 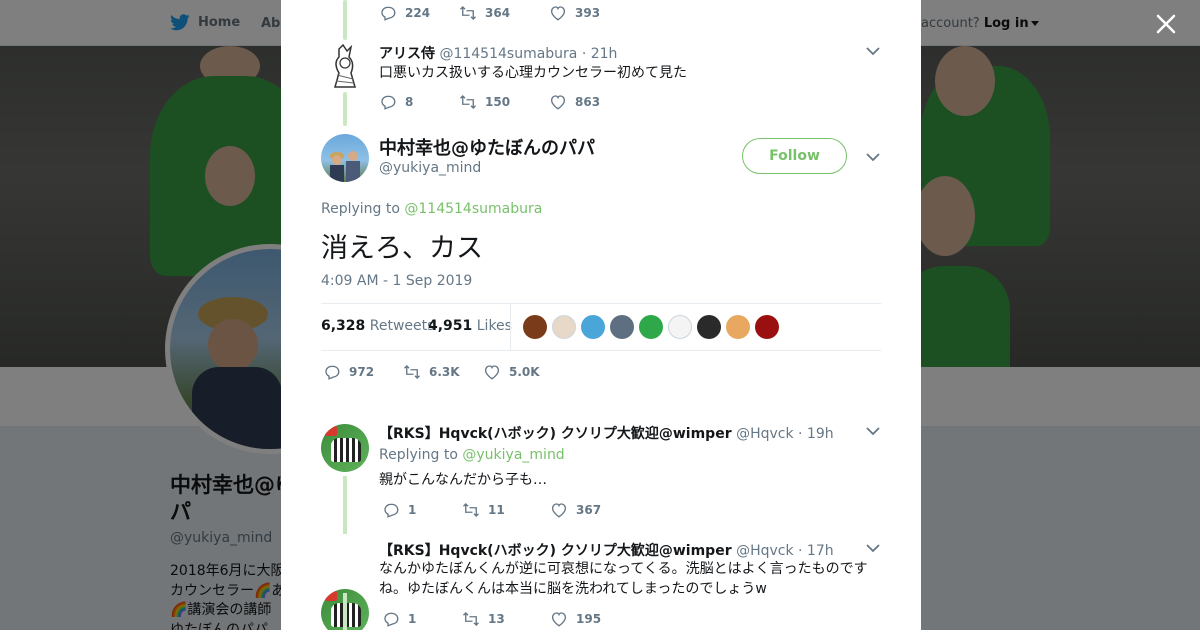 I want to click on reply-button: 224, so click(x=419, y=13).